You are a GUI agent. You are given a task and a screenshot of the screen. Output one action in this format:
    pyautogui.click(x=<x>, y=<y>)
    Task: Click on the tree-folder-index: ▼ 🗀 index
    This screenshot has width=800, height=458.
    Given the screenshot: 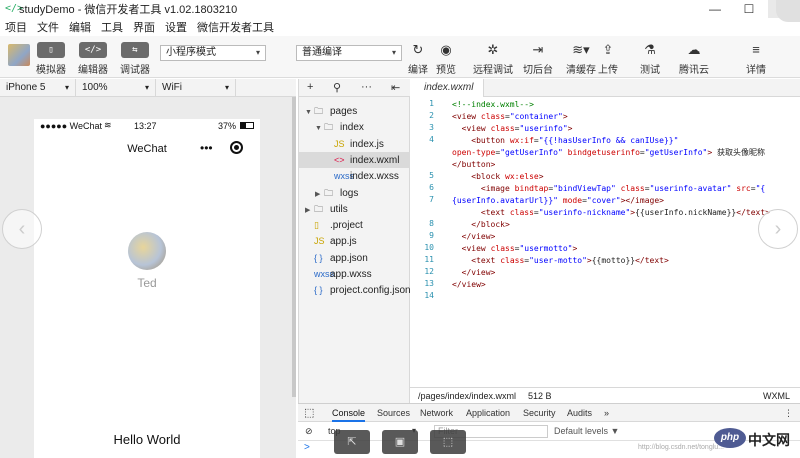 What is the action you would take?
    pyautogui.click(x=355, y=127)
    